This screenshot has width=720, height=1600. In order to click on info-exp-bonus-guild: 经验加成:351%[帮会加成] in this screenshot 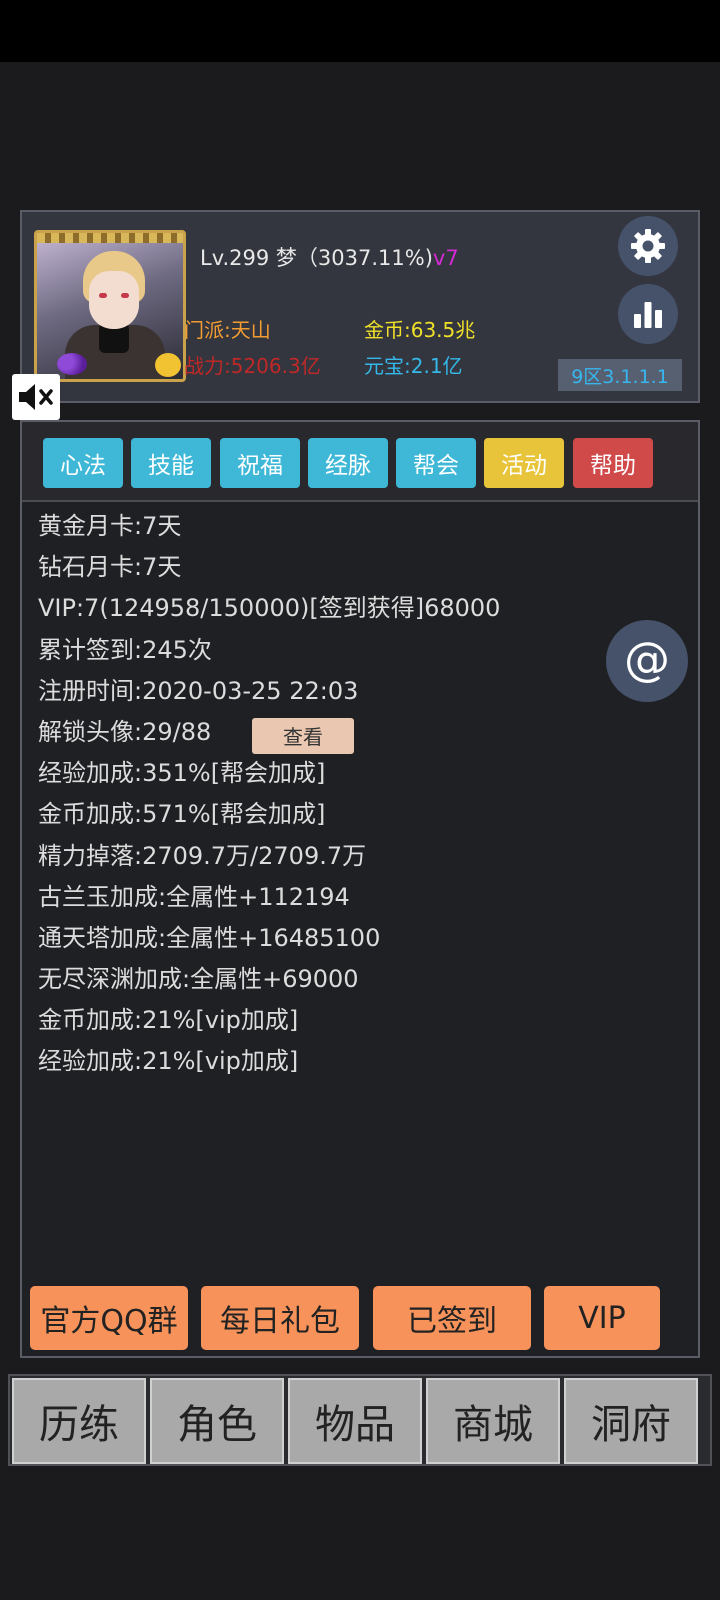, I will do `click(182, 773)`.